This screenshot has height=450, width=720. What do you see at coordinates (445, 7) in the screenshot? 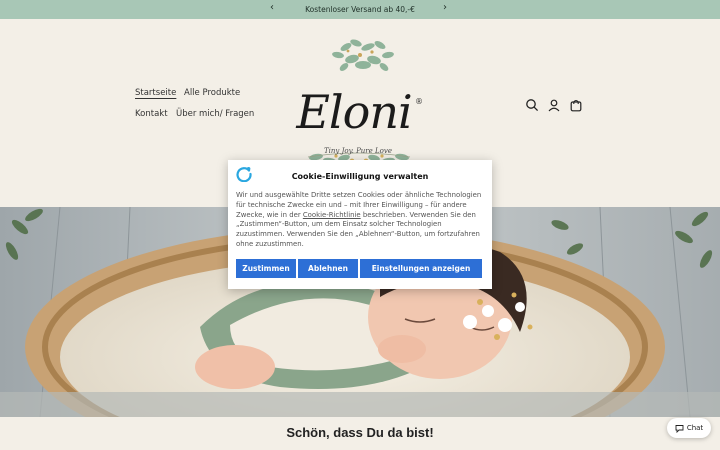
I see `announcement-next-arrow: ›` at bounding box center [445, 7].